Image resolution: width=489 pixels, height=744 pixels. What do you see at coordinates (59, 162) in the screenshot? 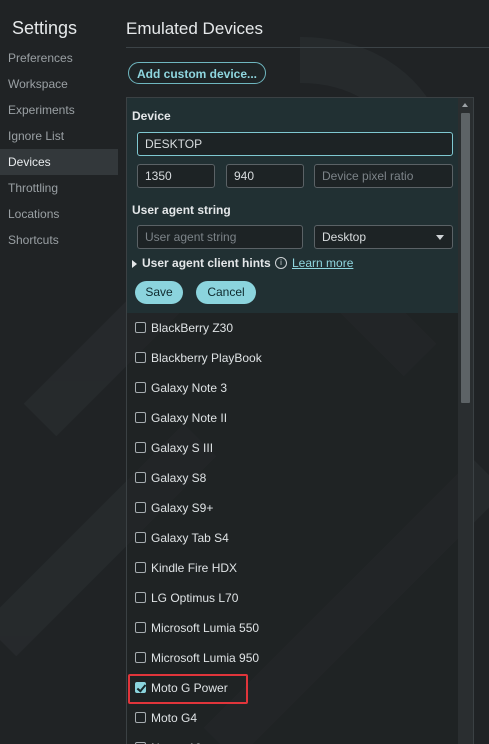
I see `sidebar-item-devices: Devices` at bounding box center [59, 162].